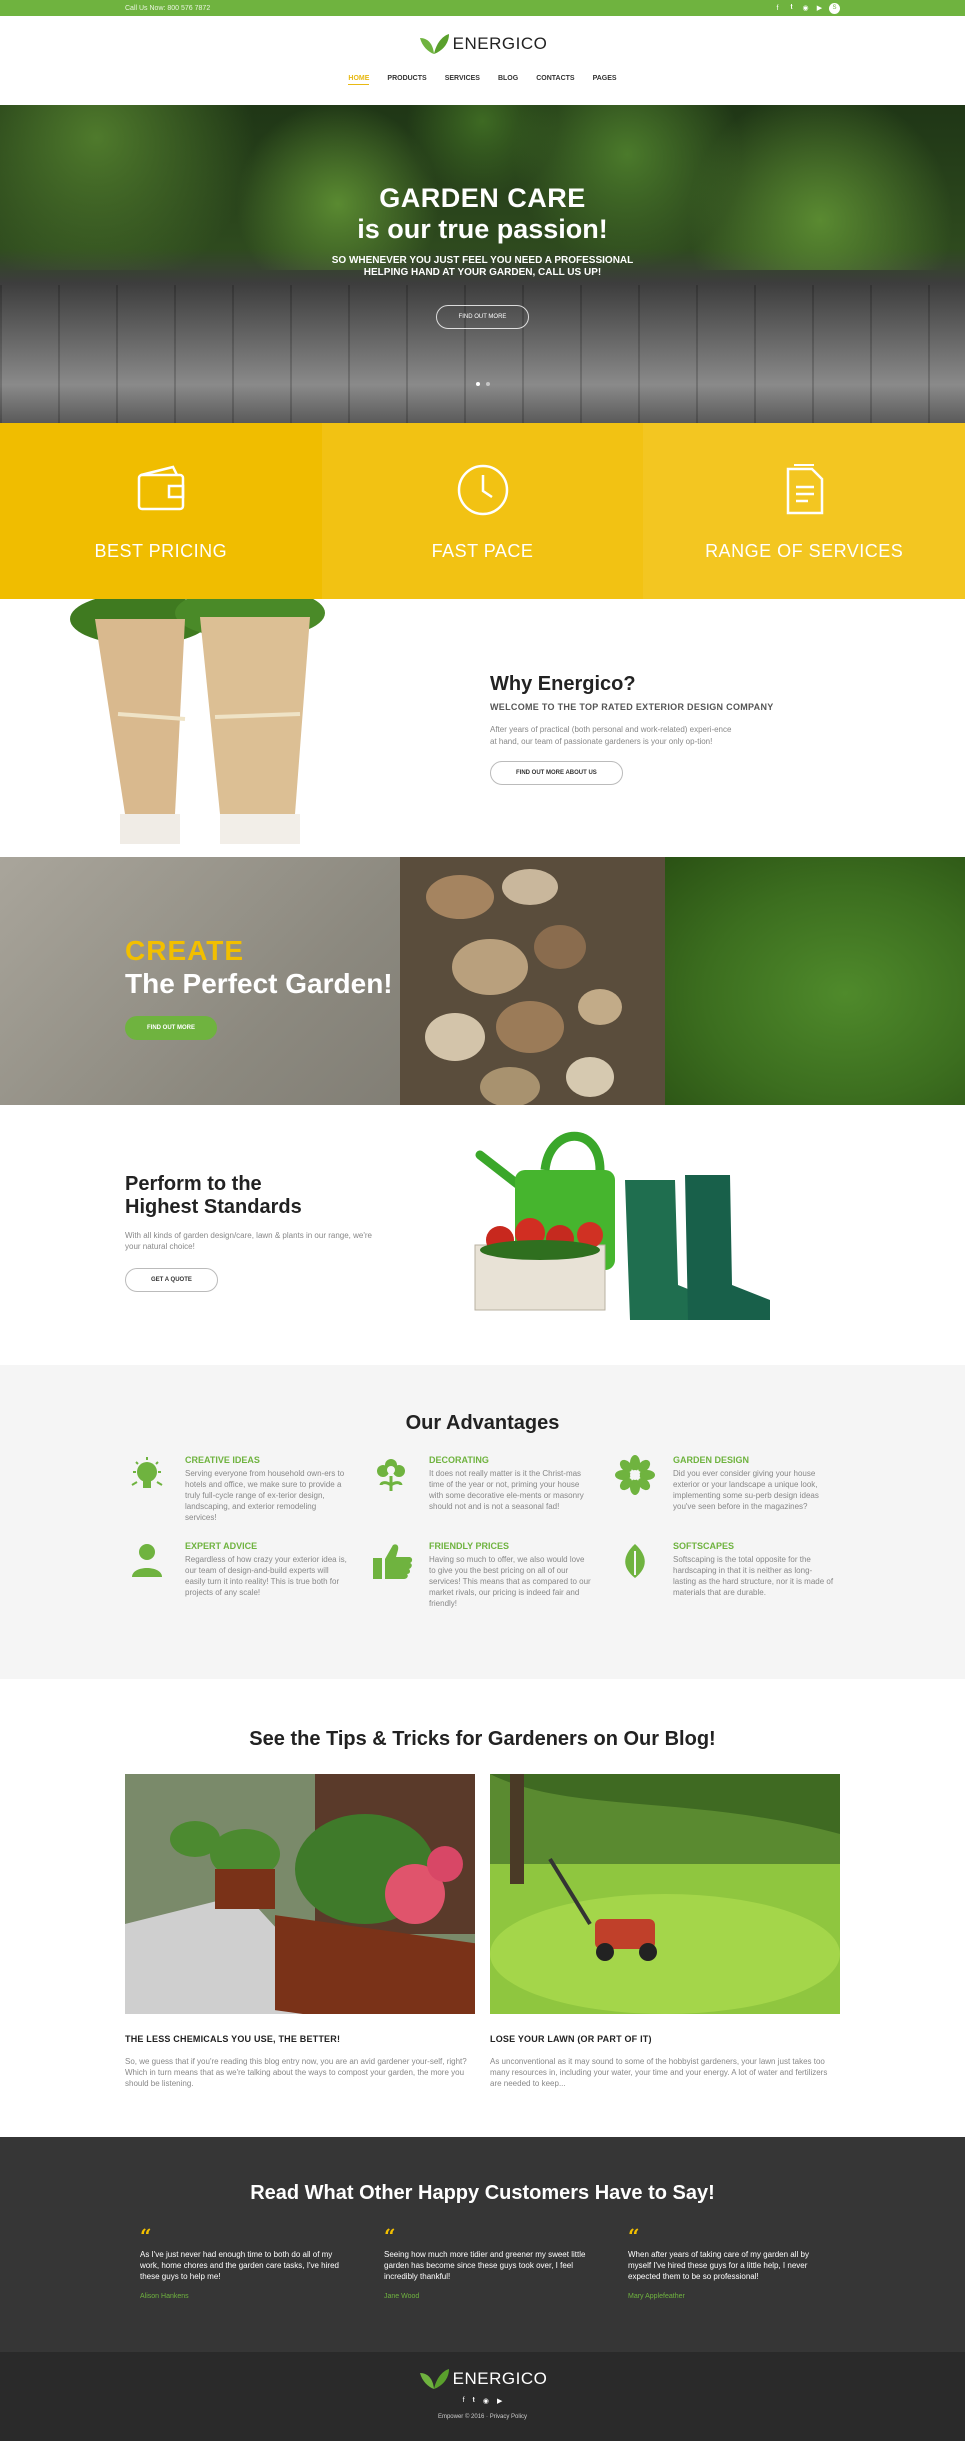  What do you see at coordinates (161, 487) in the screenshot?
I see `wallet-icon` at bounding box center [161, 487].